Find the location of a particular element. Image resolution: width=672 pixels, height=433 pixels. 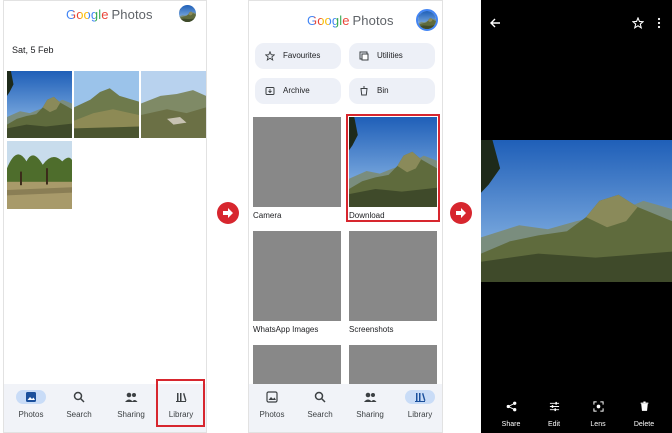

chip-bin: Bin is located at coordinates (392, 91).